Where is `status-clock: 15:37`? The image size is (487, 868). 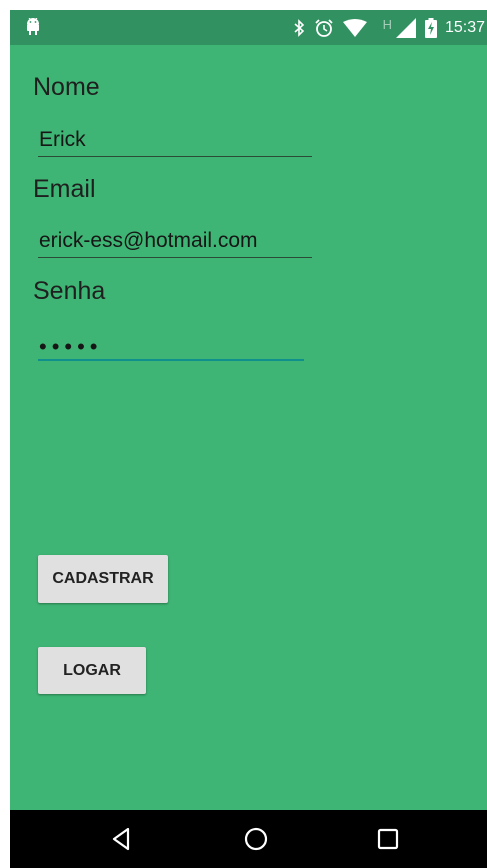 status-clock: 15:37 is located at coordinates (464, 27).